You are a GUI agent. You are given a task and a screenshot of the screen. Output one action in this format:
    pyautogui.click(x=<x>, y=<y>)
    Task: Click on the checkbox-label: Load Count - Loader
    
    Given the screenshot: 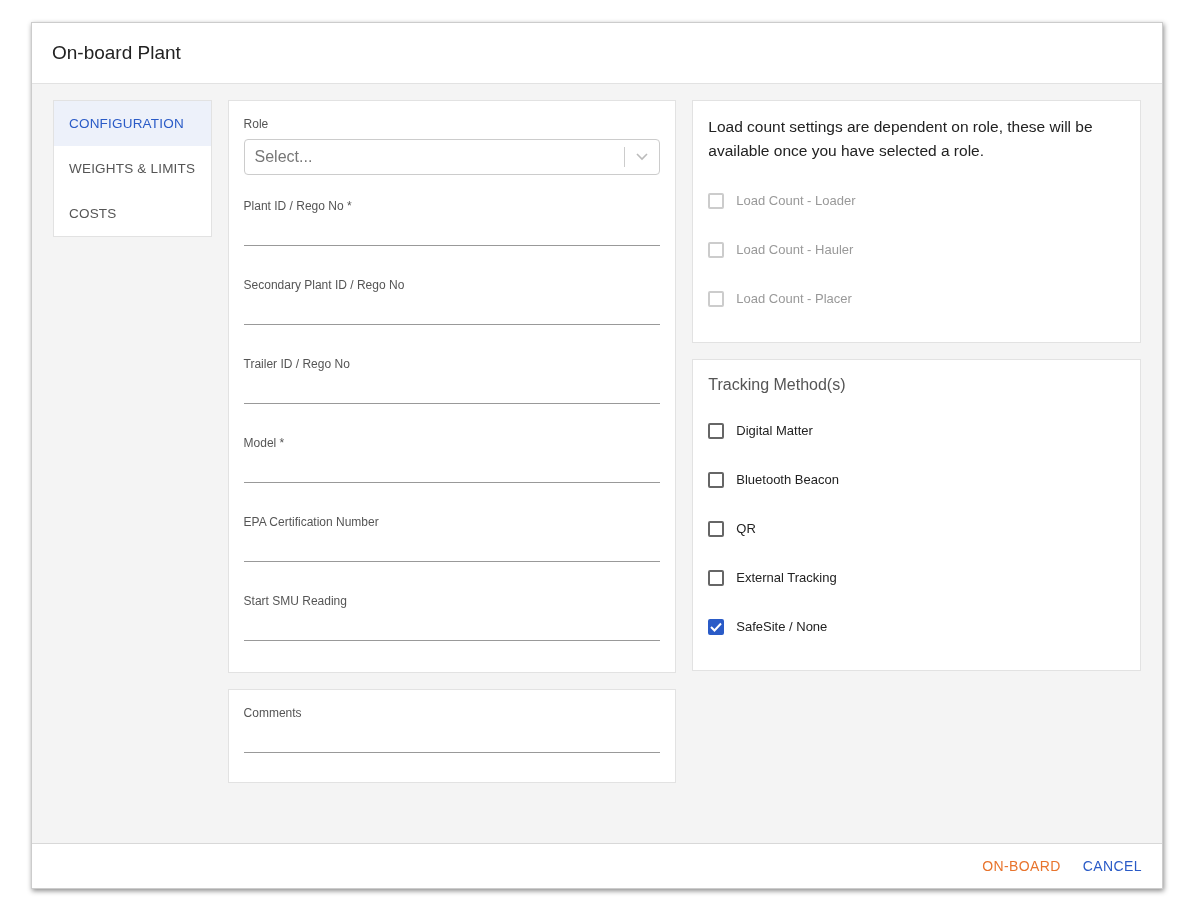 What is the action you would take?
    pyautogui.click(x=796, y=200)
    